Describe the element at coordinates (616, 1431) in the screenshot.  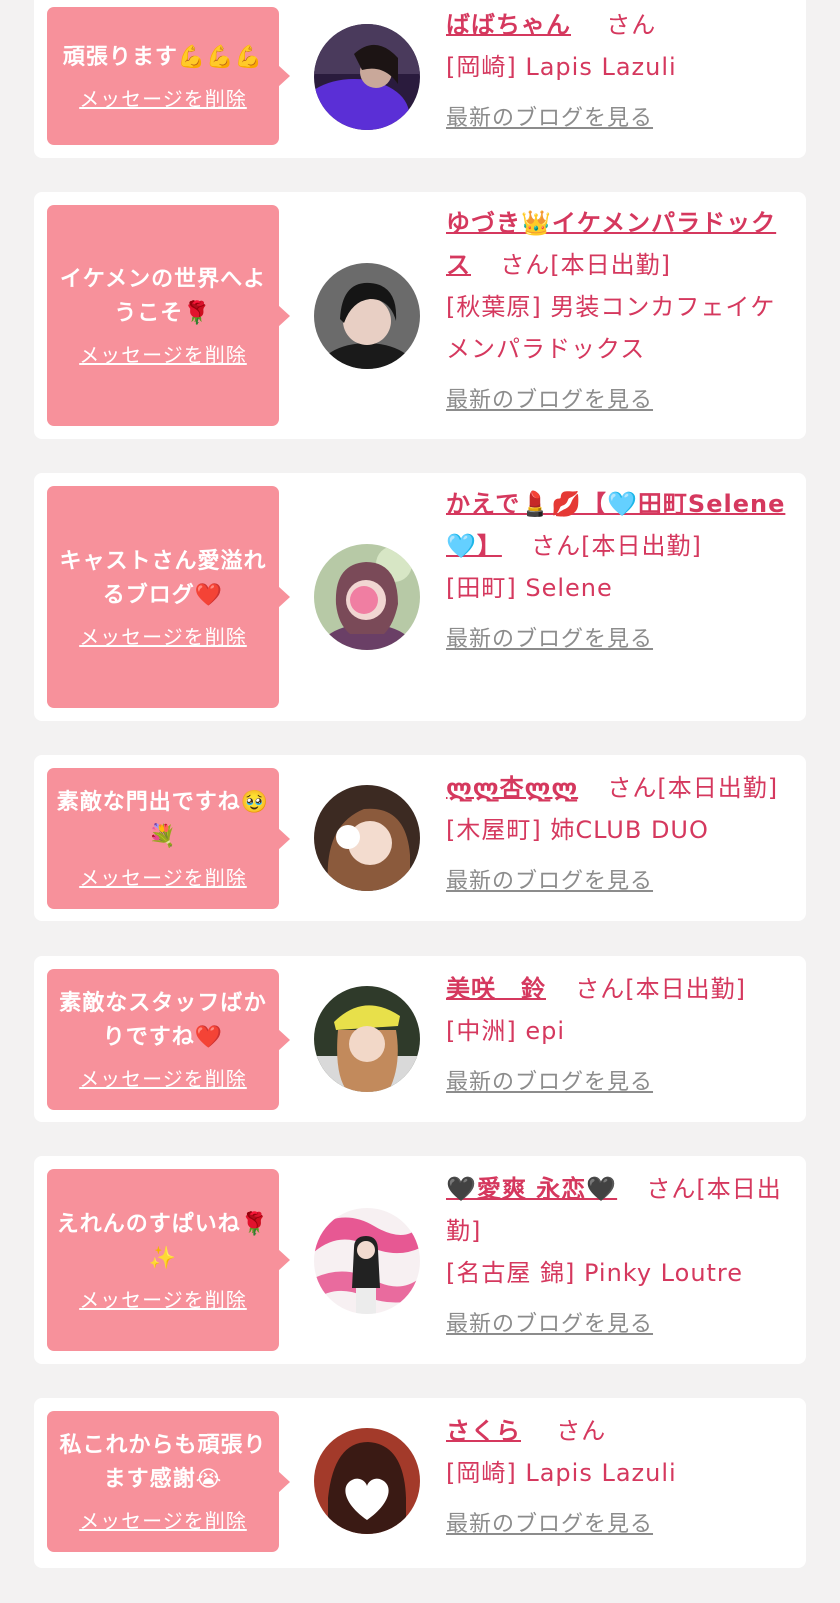
I see `cast-name-line: さくら さん` at that location.